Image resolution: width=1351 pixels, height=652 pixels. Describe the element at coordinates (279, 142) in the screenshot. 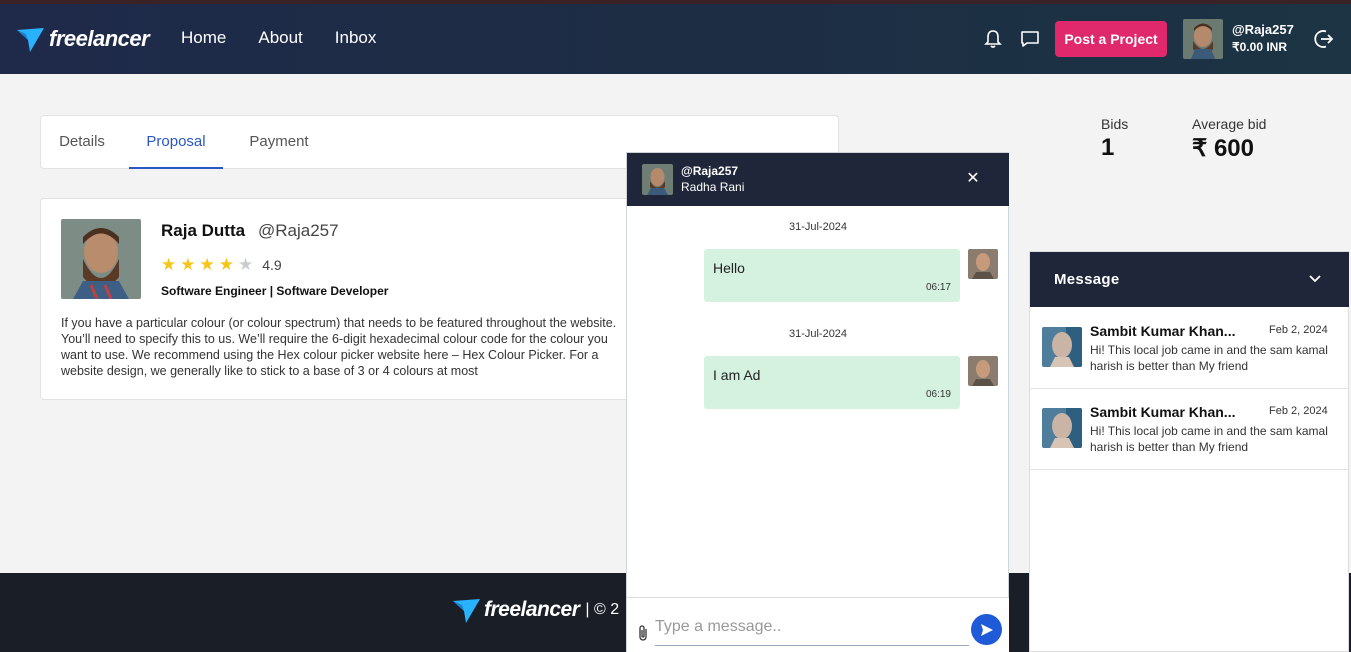

I see `tab-payment: Payment` at that location.